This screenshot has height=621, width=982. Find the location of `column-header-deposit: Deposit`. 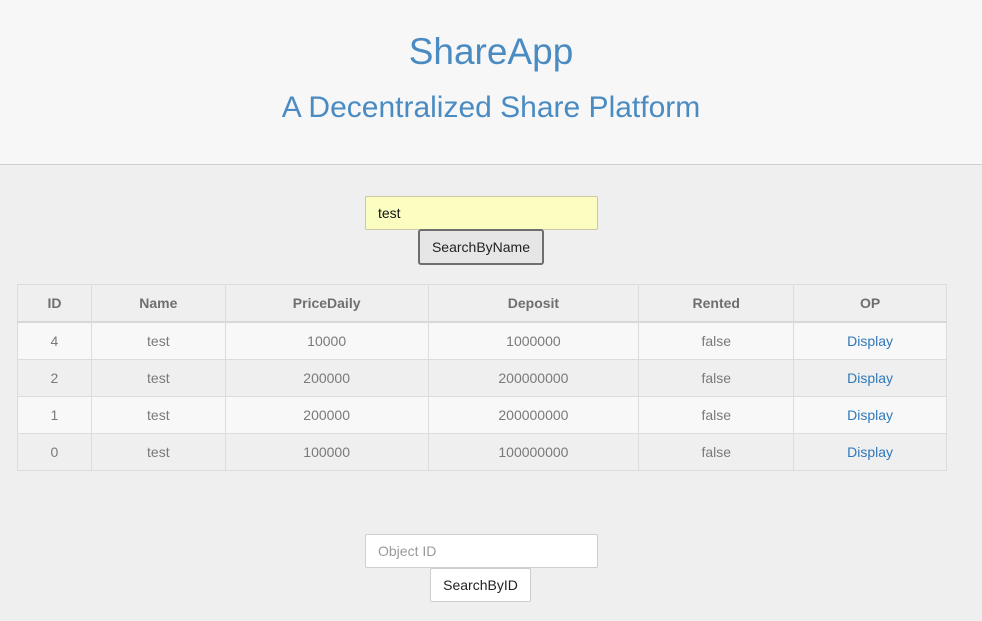

column-header-deposit: Deposit is located at coordinates (533, 303).